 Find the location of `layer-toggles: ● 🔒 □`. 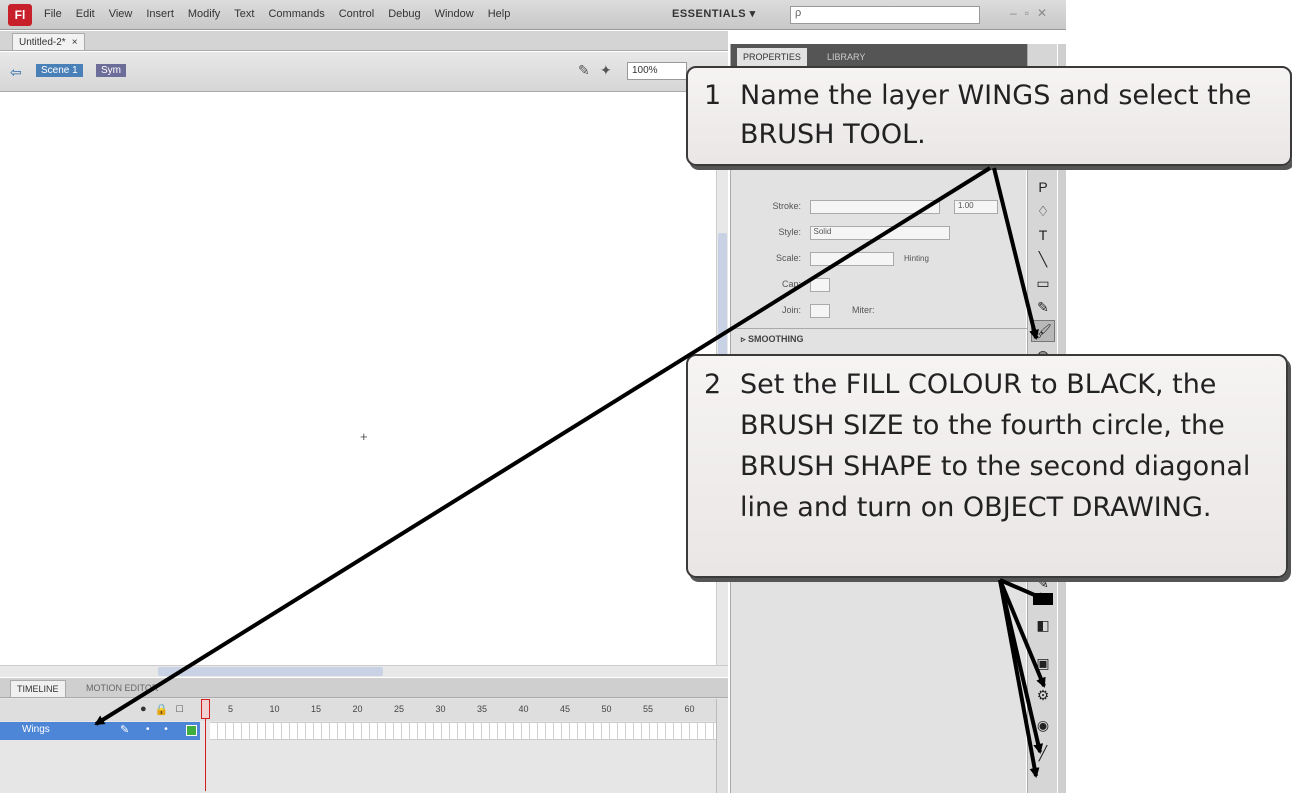

layer-toggles: ● 🔒 □ is located at coordinates (161, 709).